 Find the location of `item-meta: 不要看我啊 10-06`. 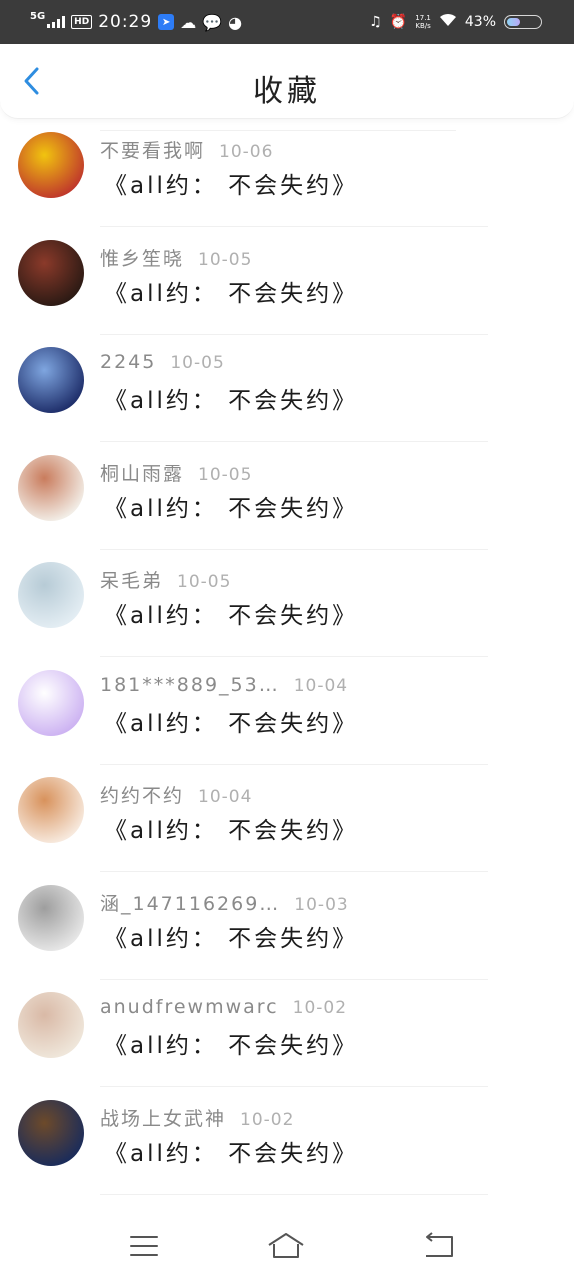

item-meta: 不要看我啊 10-06 is located at coordinates (186, 149).